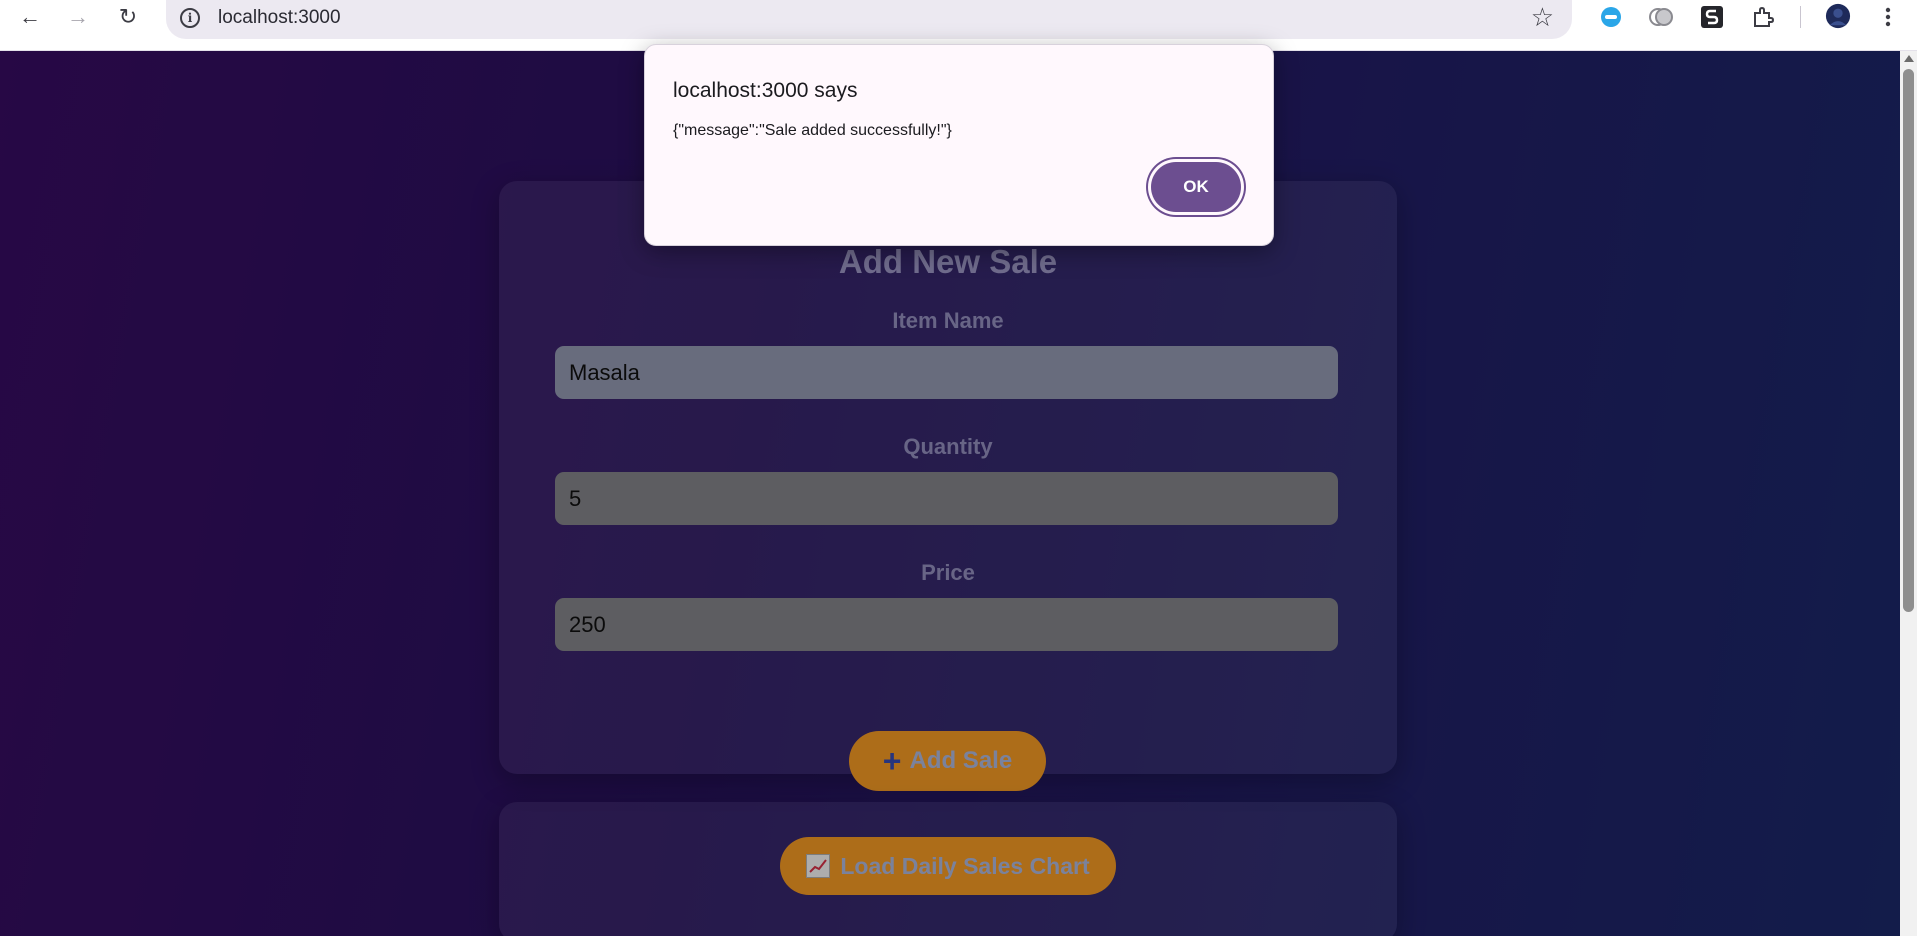  What do you see at coordinates (812, 130) in the screenshot?
I see `dialog-message: {"message":"Sale added successfully!"}` at bounding box center [812, 130].